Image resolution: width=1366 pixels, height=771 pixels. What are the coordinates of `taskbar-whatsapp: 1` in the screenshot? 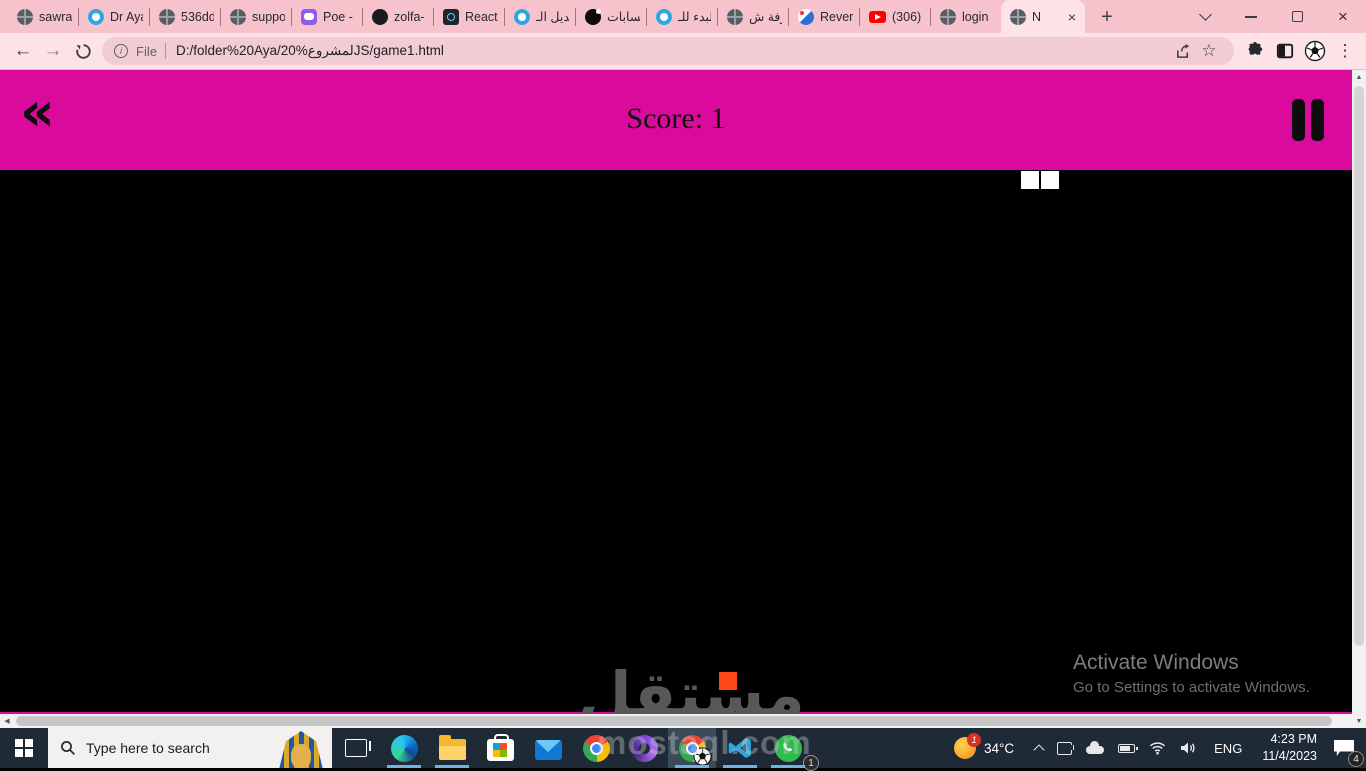 It's located at (791, 749).